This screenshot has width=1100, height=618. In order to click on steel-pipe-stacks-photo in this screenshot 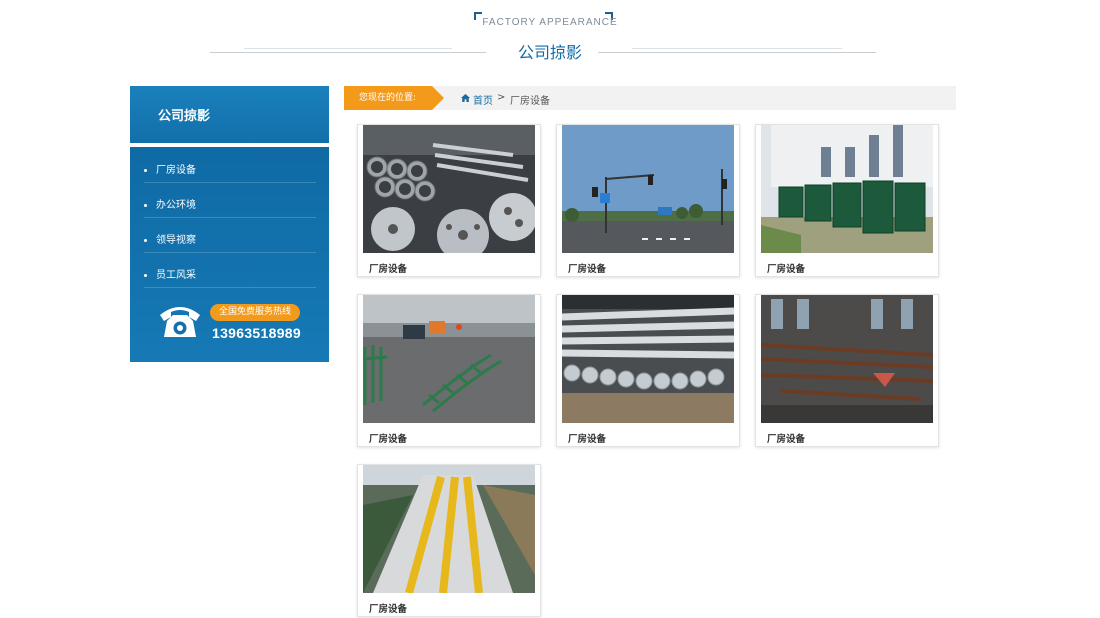, I will do `click(449, 189)`.